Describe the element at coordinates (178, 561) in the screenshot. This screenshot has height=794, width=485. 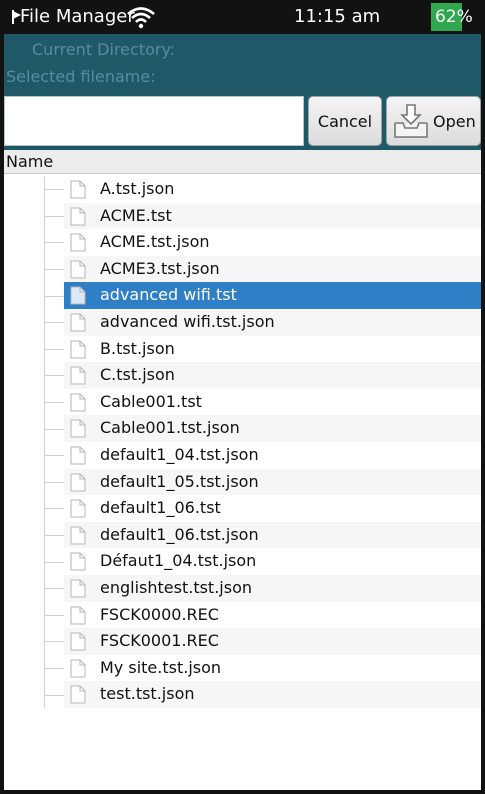
I see `file-name: Défaut1_04.tst.json` at that location.